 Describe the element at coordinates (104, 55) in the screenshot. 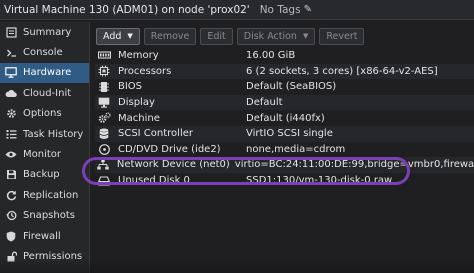

I see `memory-icon` at that location.